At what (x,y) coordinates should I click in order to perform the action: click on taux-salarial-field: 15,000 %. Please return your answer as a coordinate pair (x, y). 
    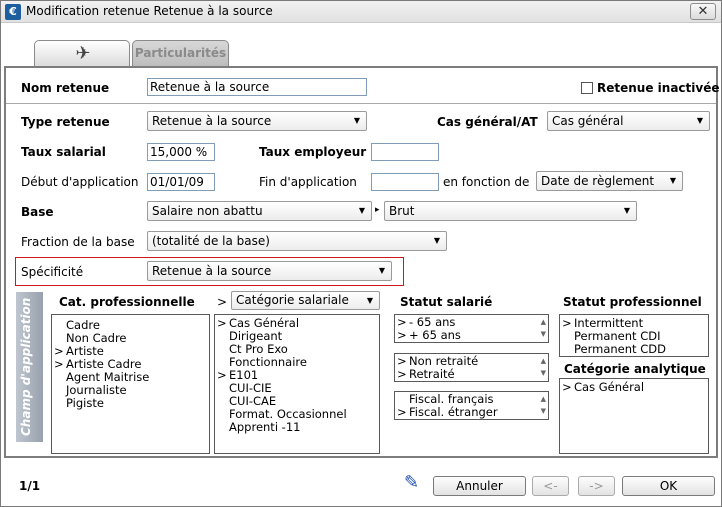
    Looking at the image, I should click on (181, 152).